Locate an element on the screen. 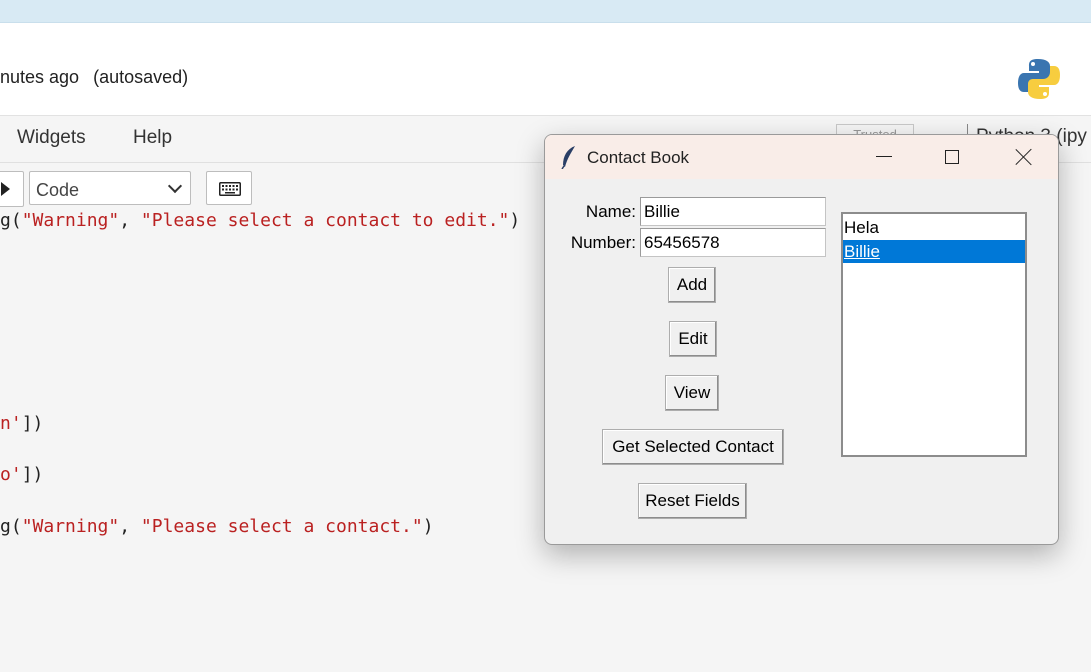  contact-listbox: Hela Billie is located at coordinates (934, 334).